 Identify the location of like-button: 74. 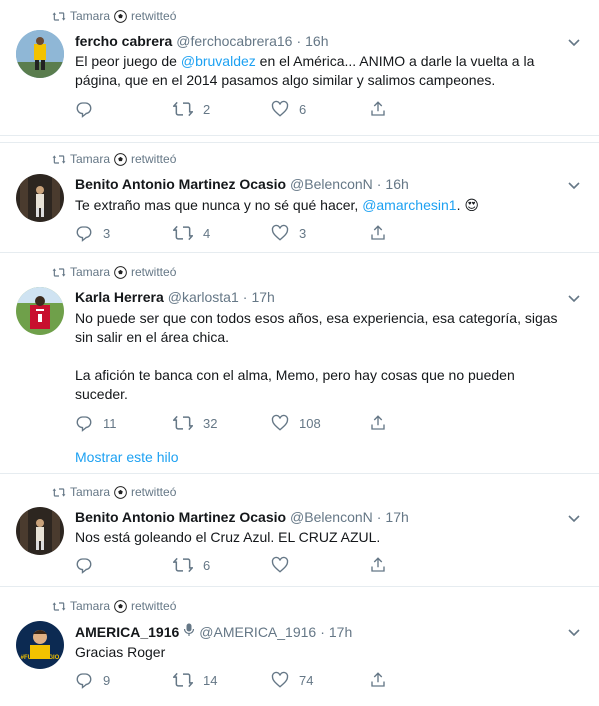
(292, 680).